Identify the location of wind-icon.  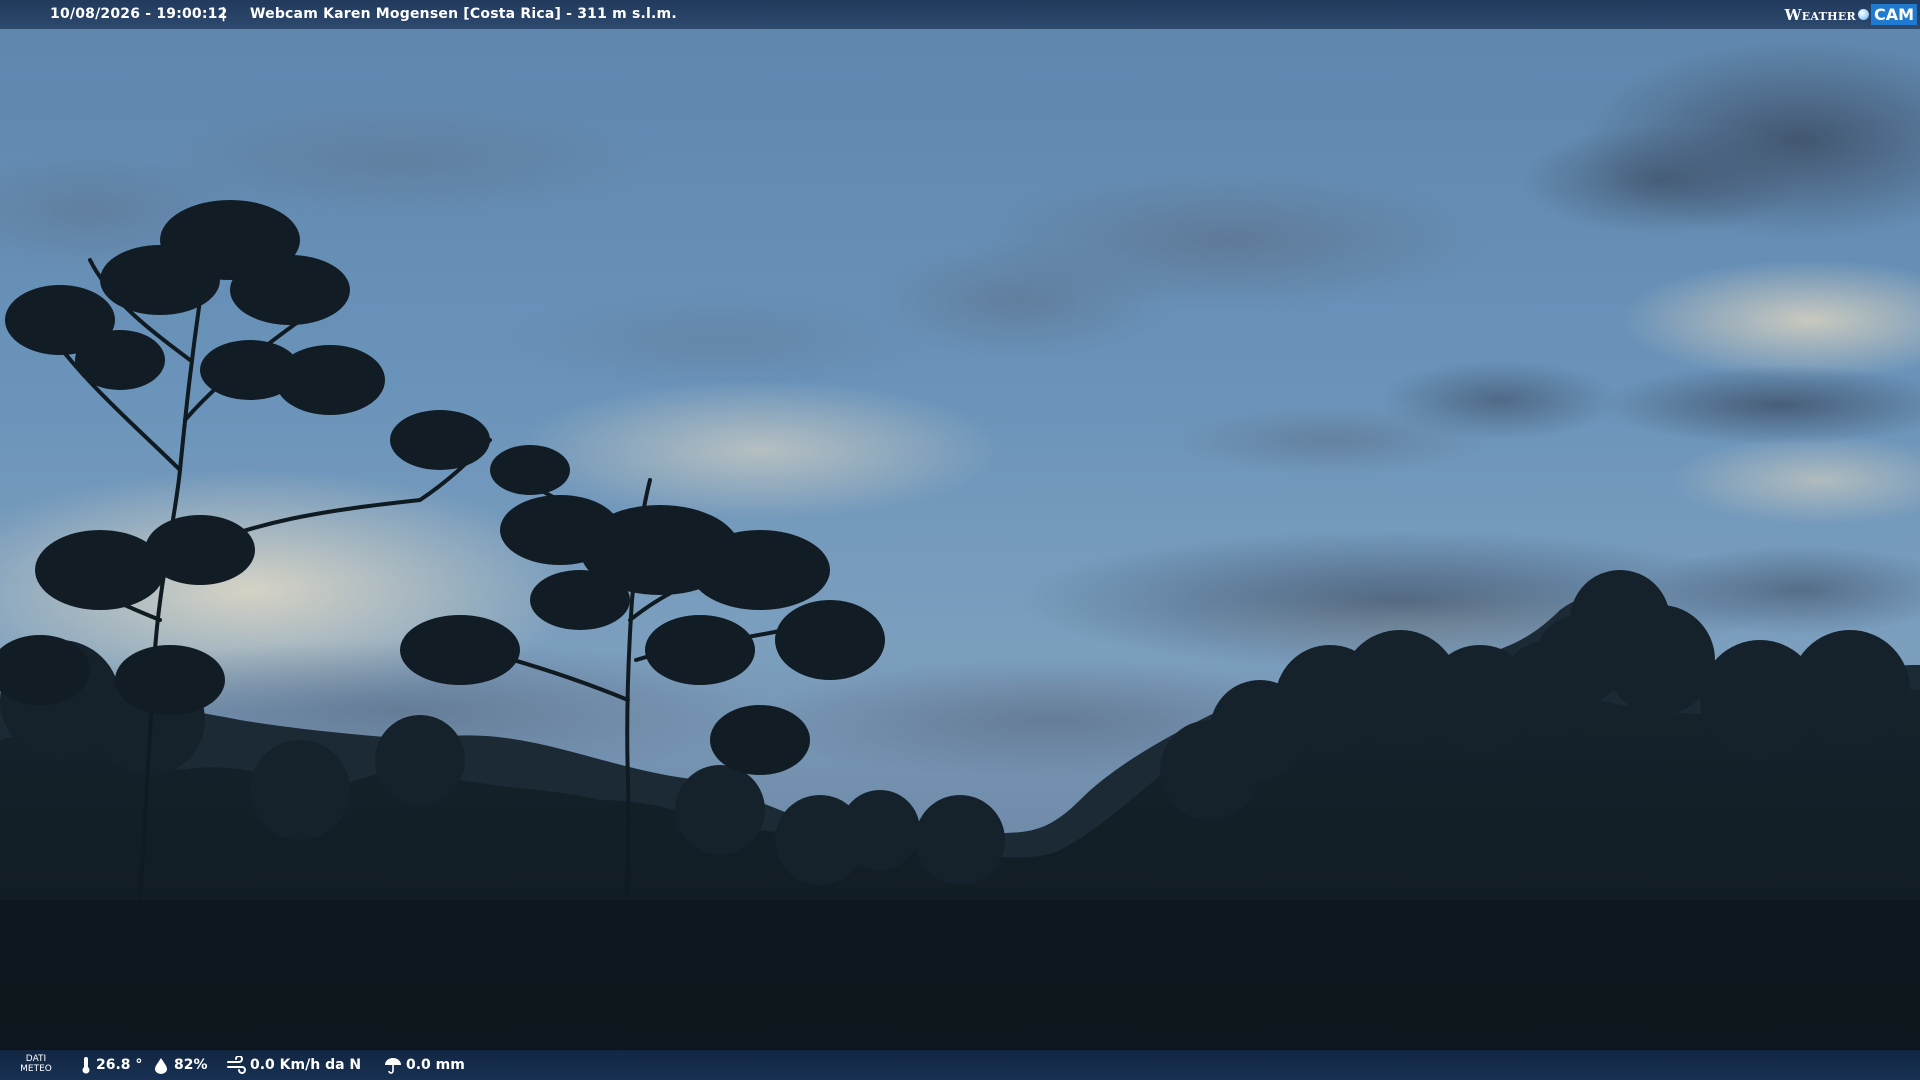
(236, 1065).